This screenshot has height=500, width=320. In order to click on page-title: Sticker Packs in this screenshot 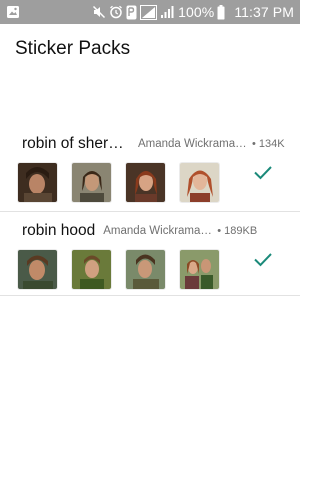, I will do `click(73, 48)`.